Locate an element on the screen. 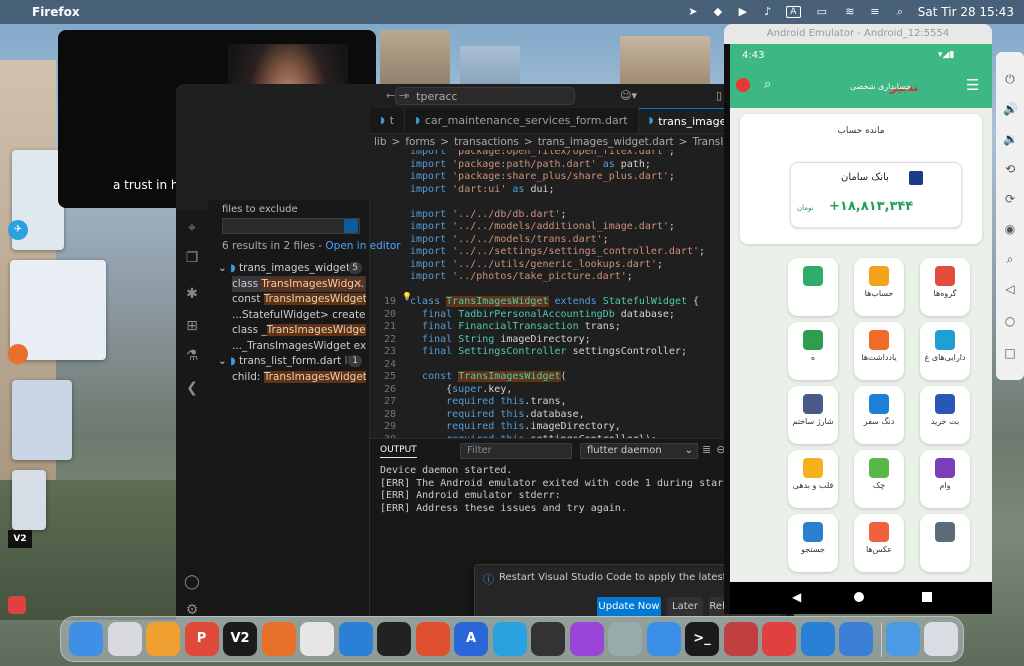 Image resolution: width=1024 pixels, height=666 pixels. lightbulb-icon: 💡 is located at coordinates (407, 296).